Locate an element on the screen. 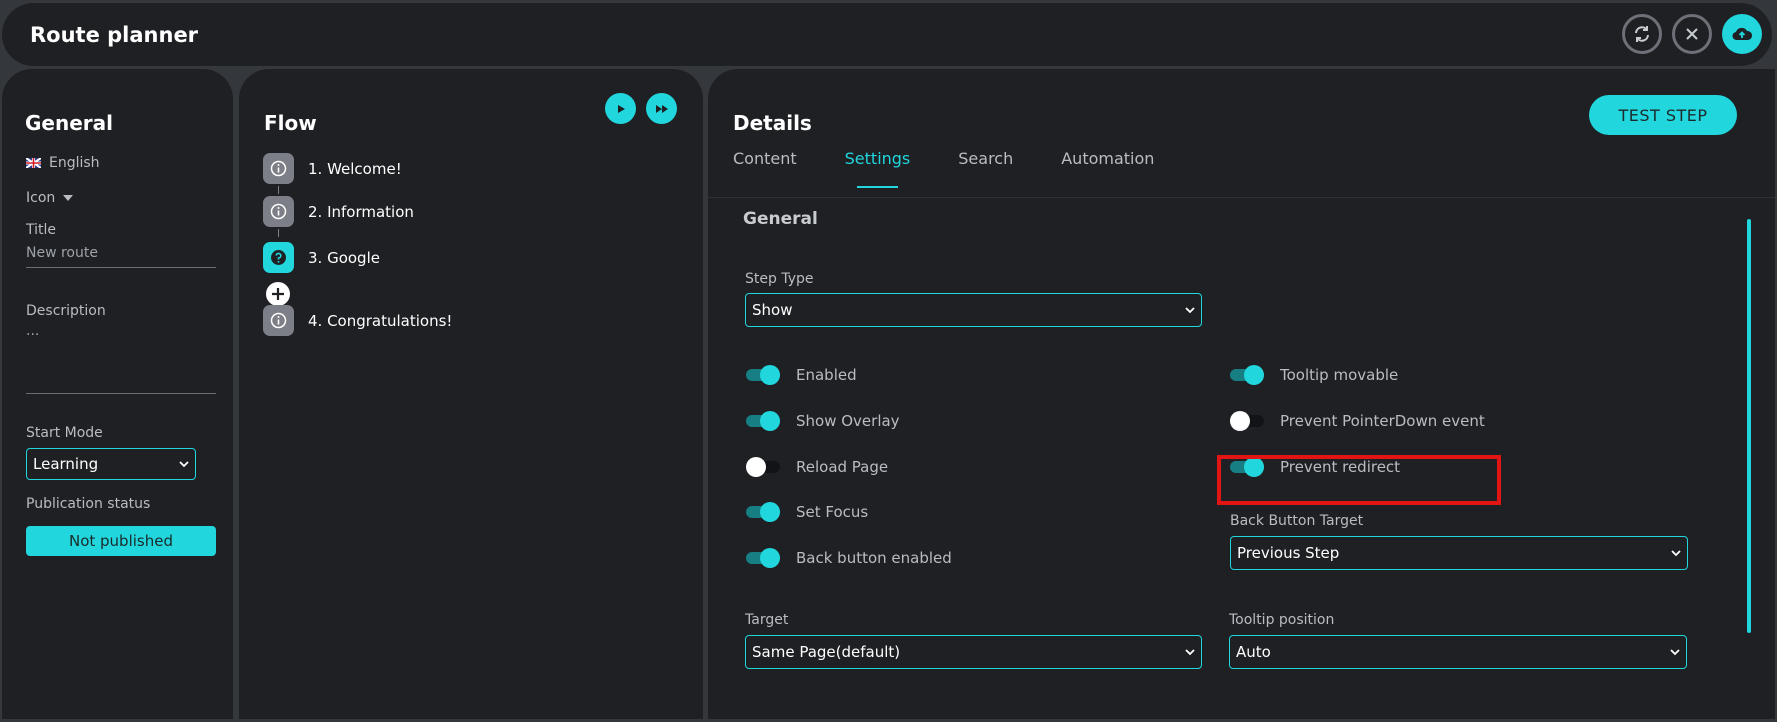 The image size is (1777, 722). details-scrollbar is located at coordinates (1749, 426).